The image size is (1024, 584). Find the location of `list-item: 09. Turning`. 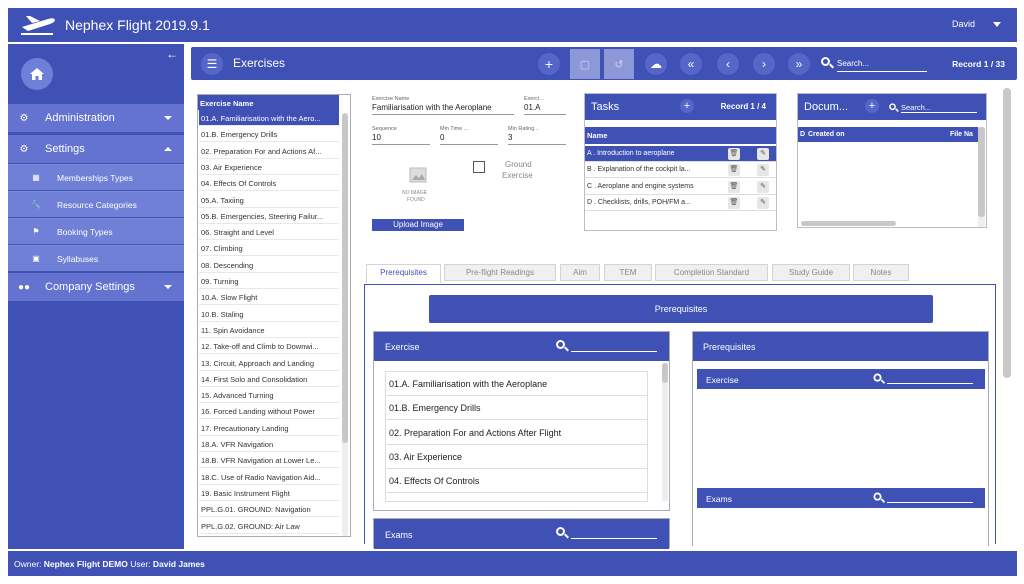

list-item: 09. Turning is located at coordinates (269, 281).